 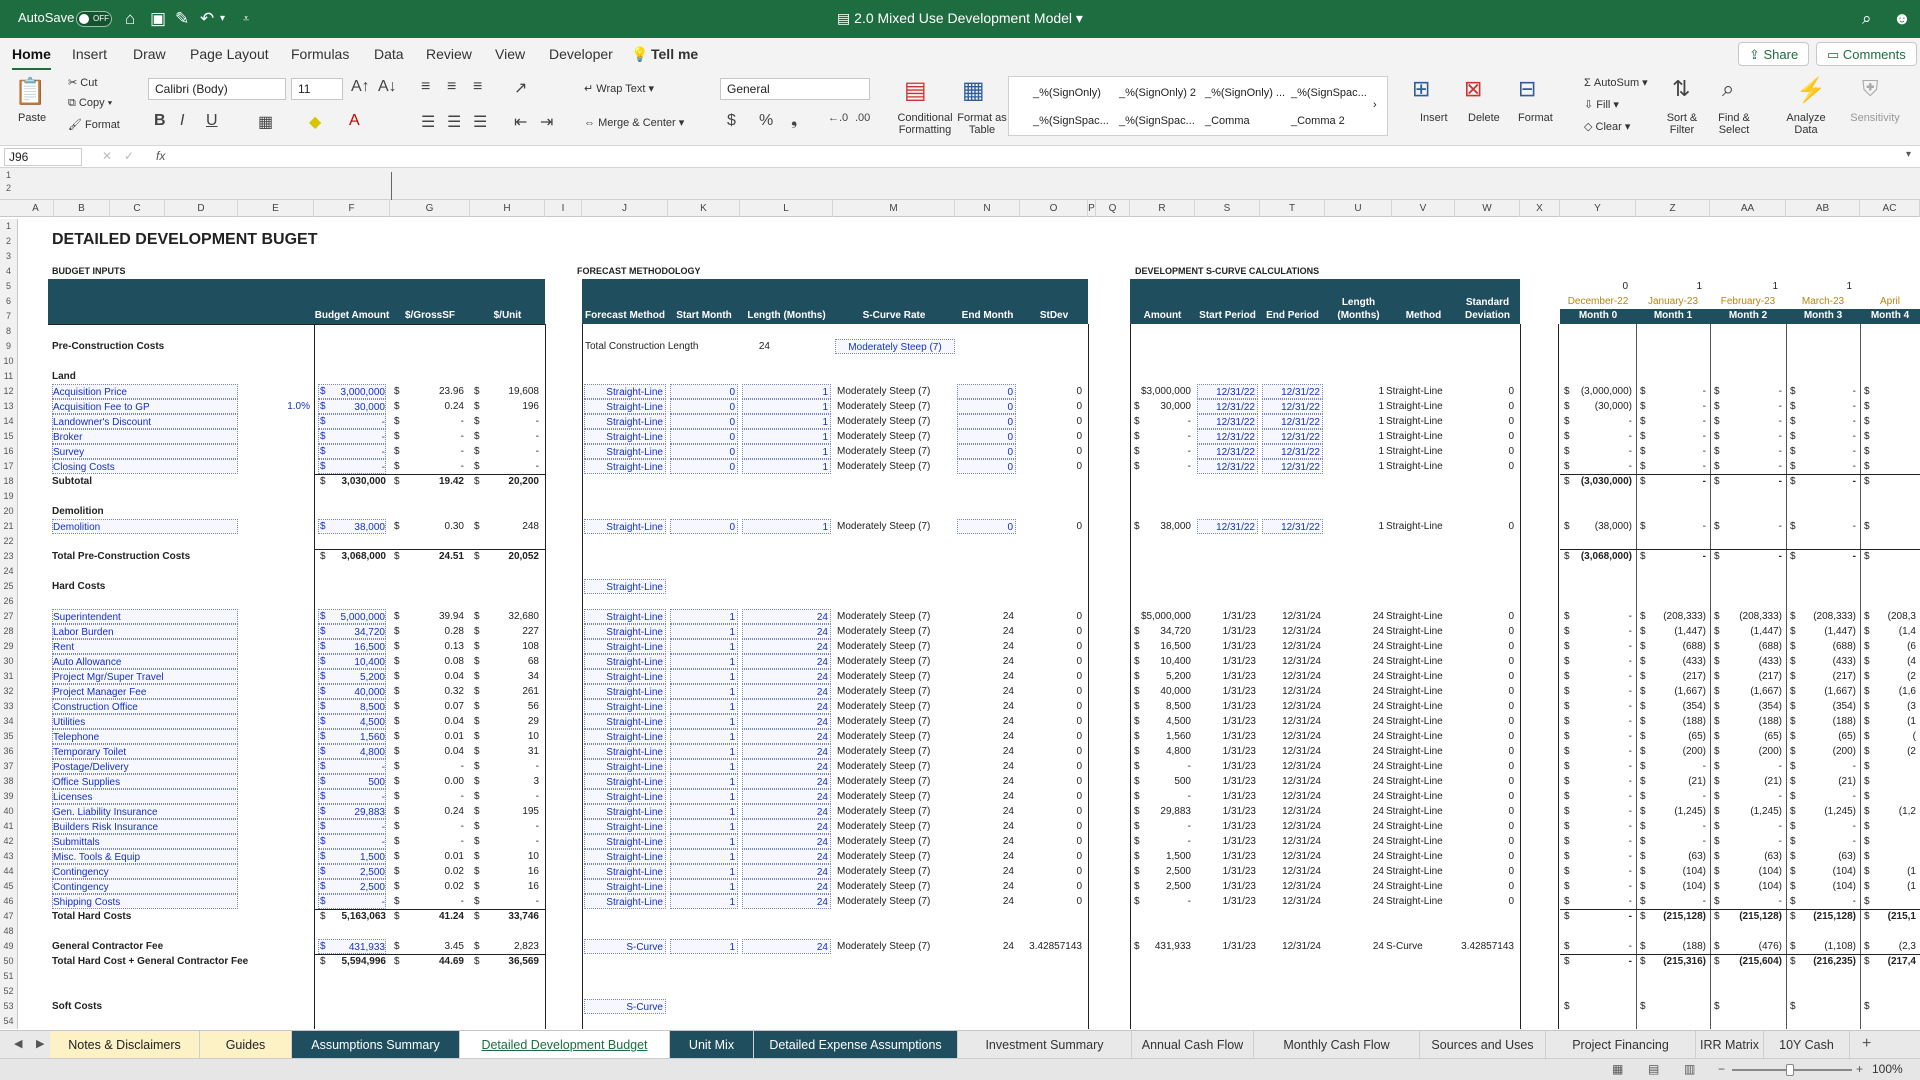 I want to click on length-months: 1, so click(x=786, y=421).